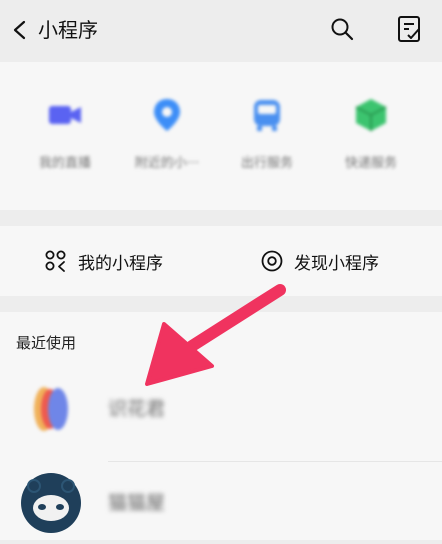  What do you see at coordinates (137, 409) in the screenshot?
I see `recent-item-name: 识花君` at bounding box center [137, 409].